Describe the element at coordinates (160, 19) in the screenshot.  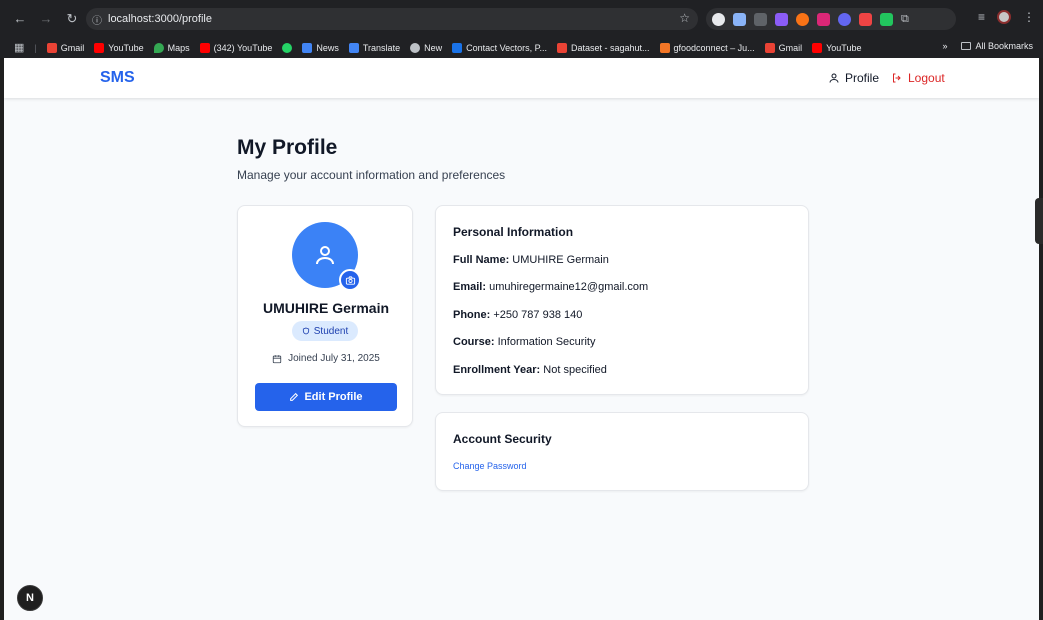
I see `url-text: localhost:3000/profile` at that location.